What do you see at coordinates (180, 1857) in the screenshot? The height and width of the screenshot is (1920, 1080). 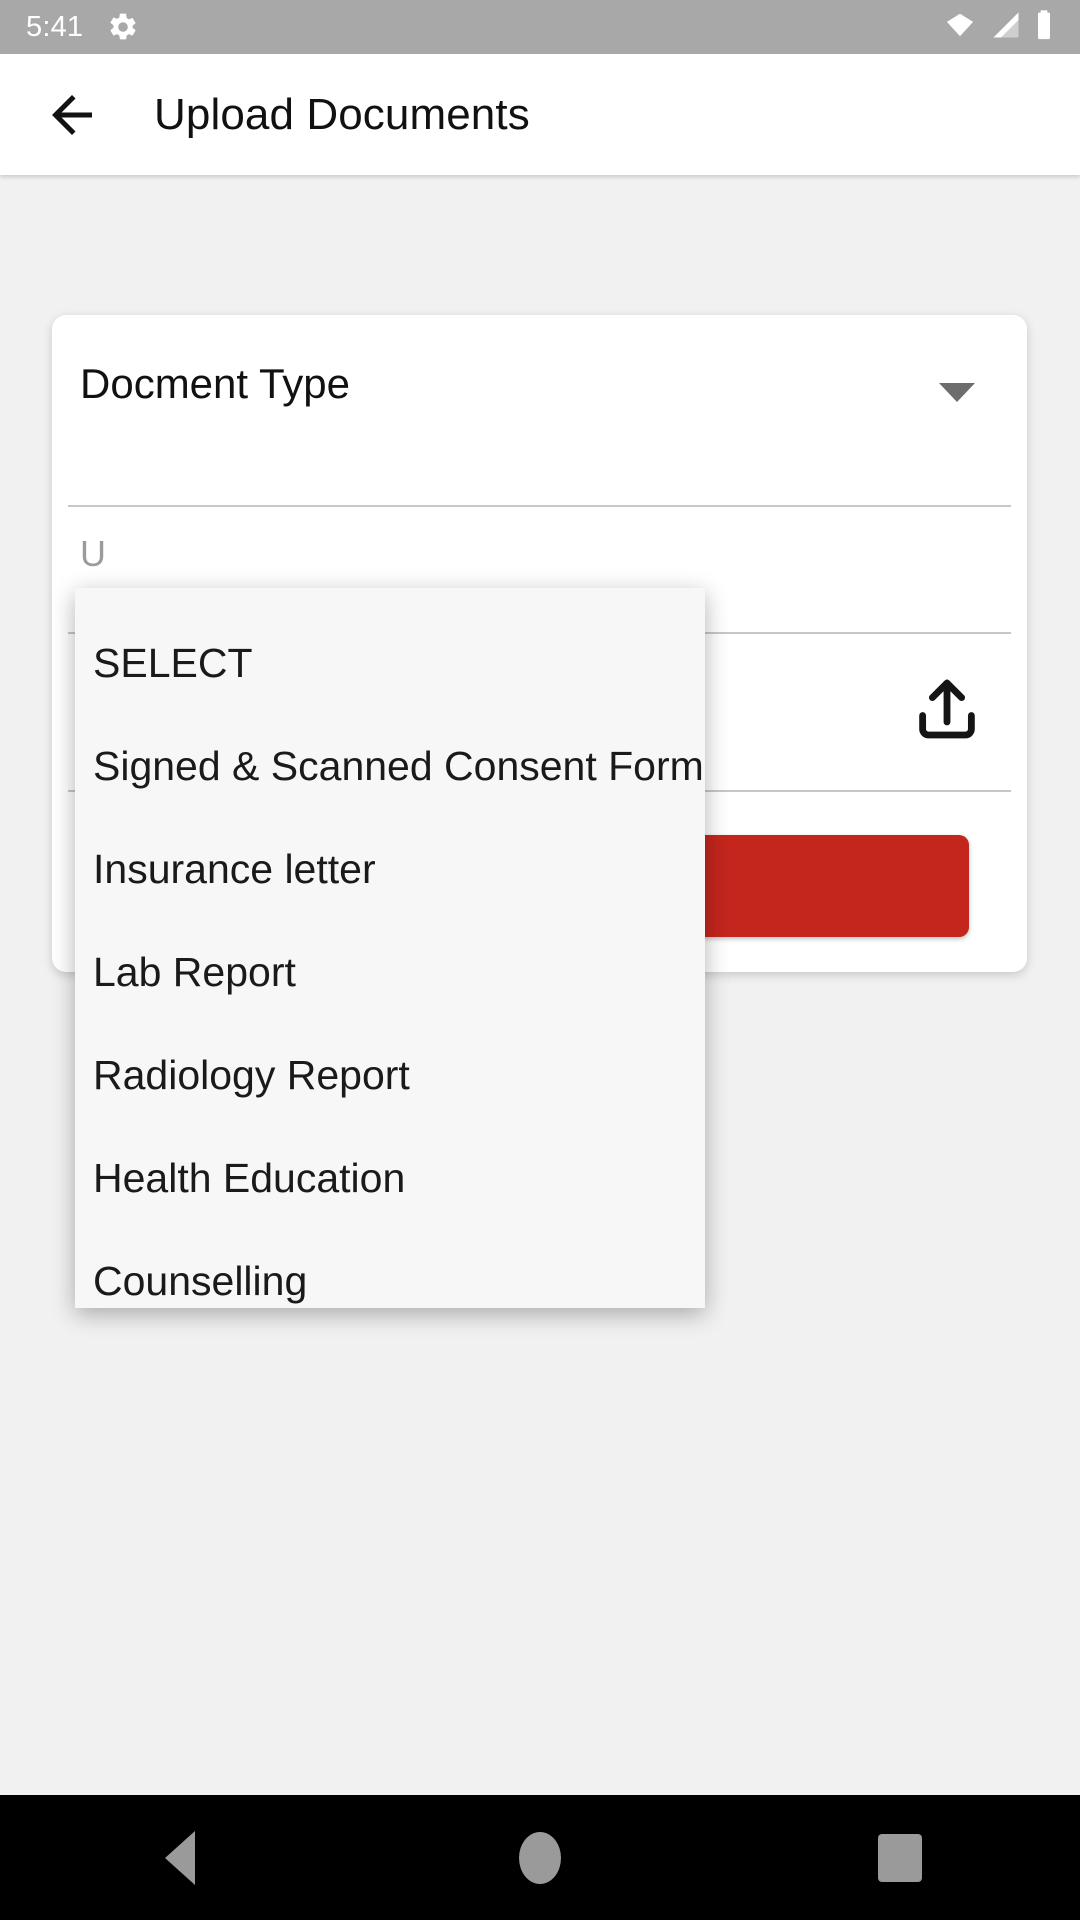 I see `nav-back-triangle-icon` at bounding box center [180, 1857].